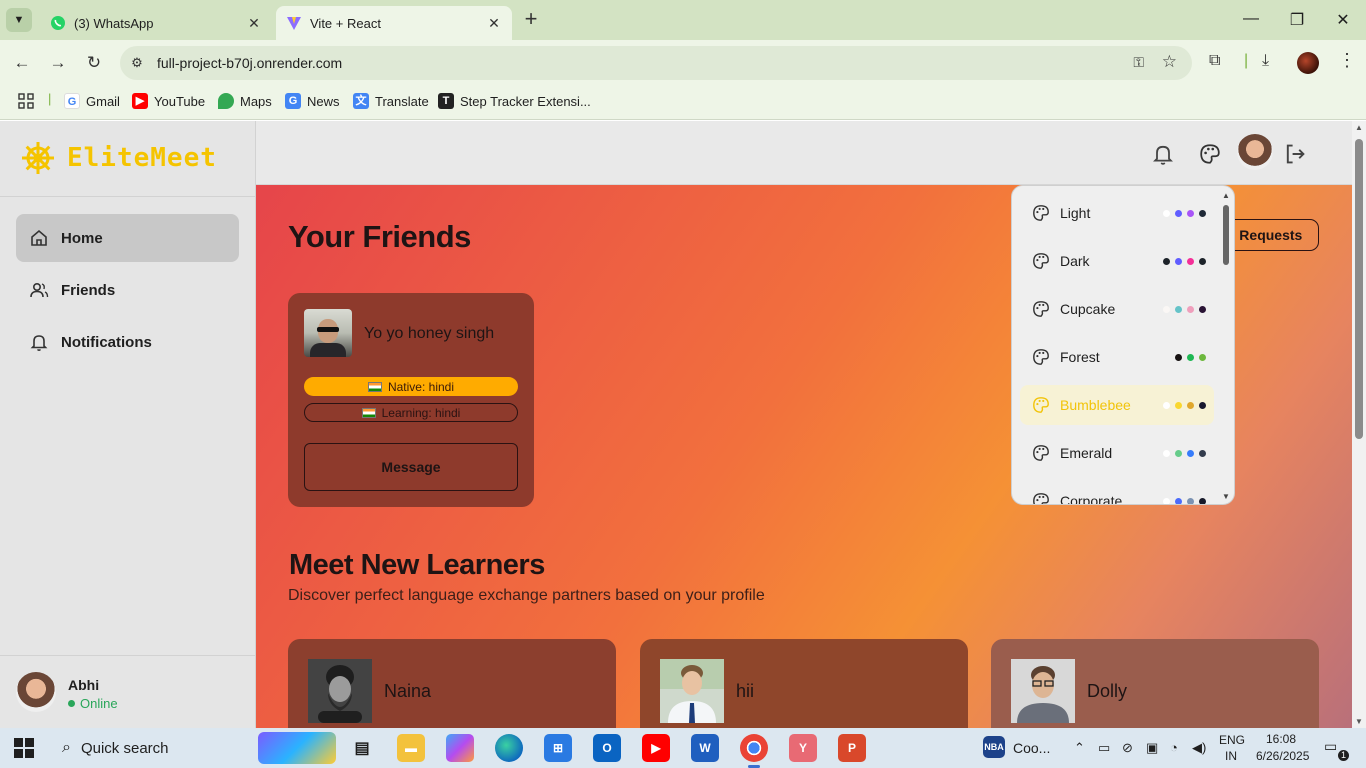 The width and height of the screenshot is (1366, 768). Describe the element at coordinates (19, 20) in the screenshot. I see `tab-search-chevron-icon: ▼` at that location.